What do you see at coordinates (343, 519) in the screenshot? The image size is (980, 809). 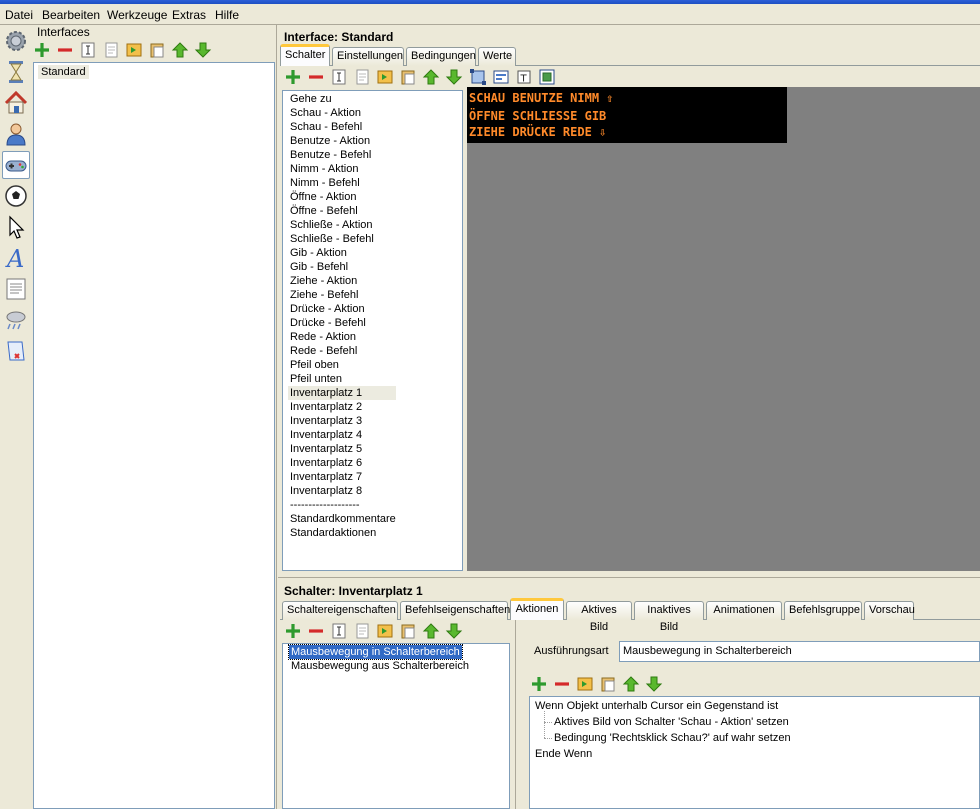 I see `switch-list-item: Standardkommentare` at bounding box center [343, 519].